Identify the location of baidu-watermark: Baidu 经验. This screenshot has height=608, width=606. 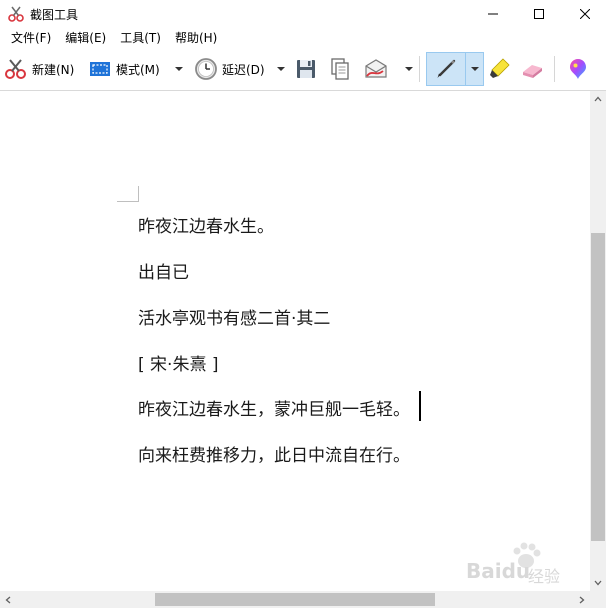
(521, 564).